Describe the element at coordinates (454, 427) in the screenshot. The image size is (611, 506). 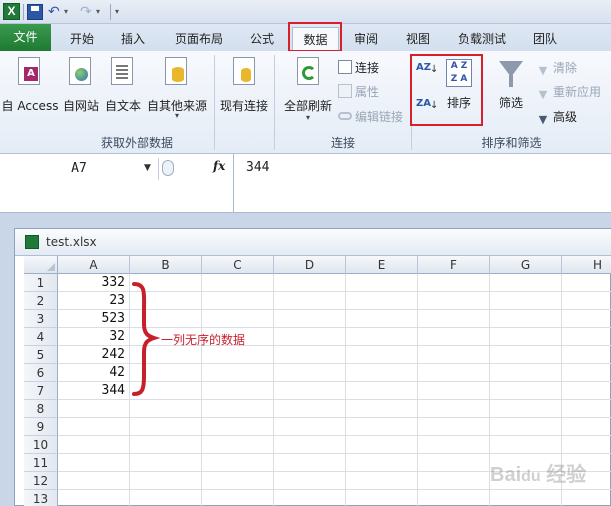
I see `cell-f9` at that location.